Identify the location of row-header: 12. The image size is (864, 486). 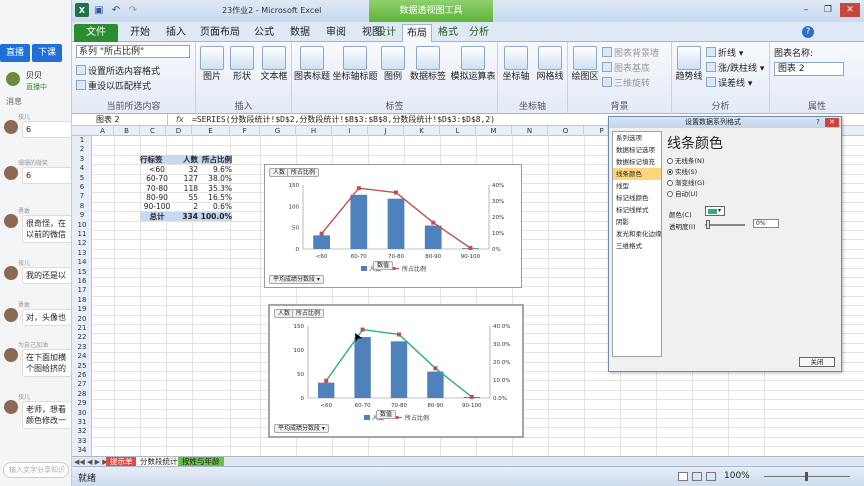
(82, 243).